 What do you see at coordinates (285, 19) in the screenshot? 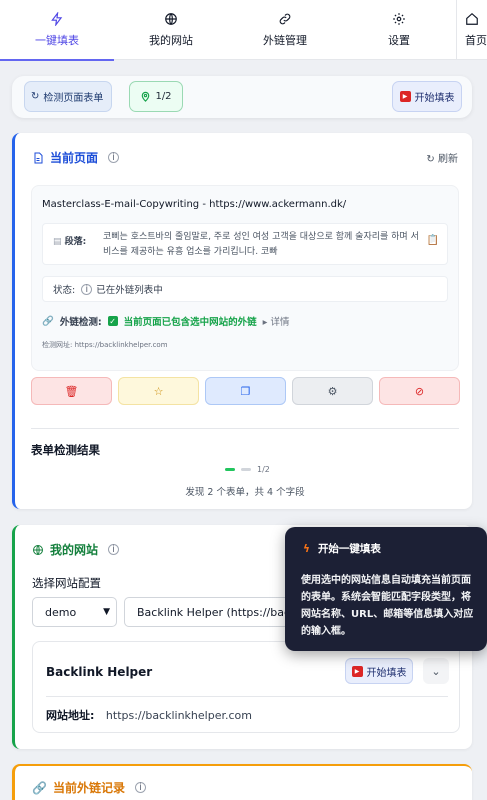
I see `link-icon` at bounding box center [285, 19].